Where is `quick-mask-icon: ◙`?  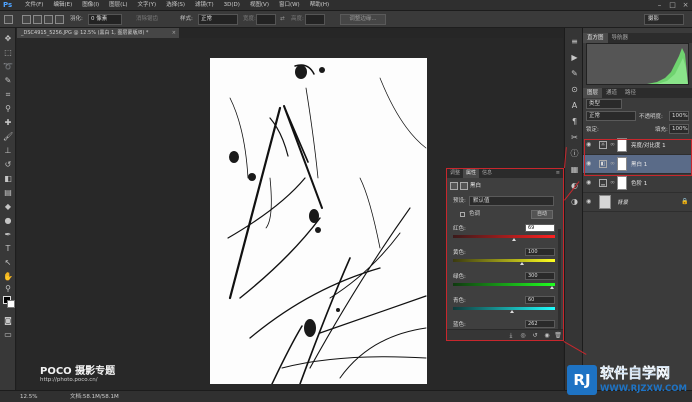
quick-mask-icon: ◙ is located at coordinates (8, 321).